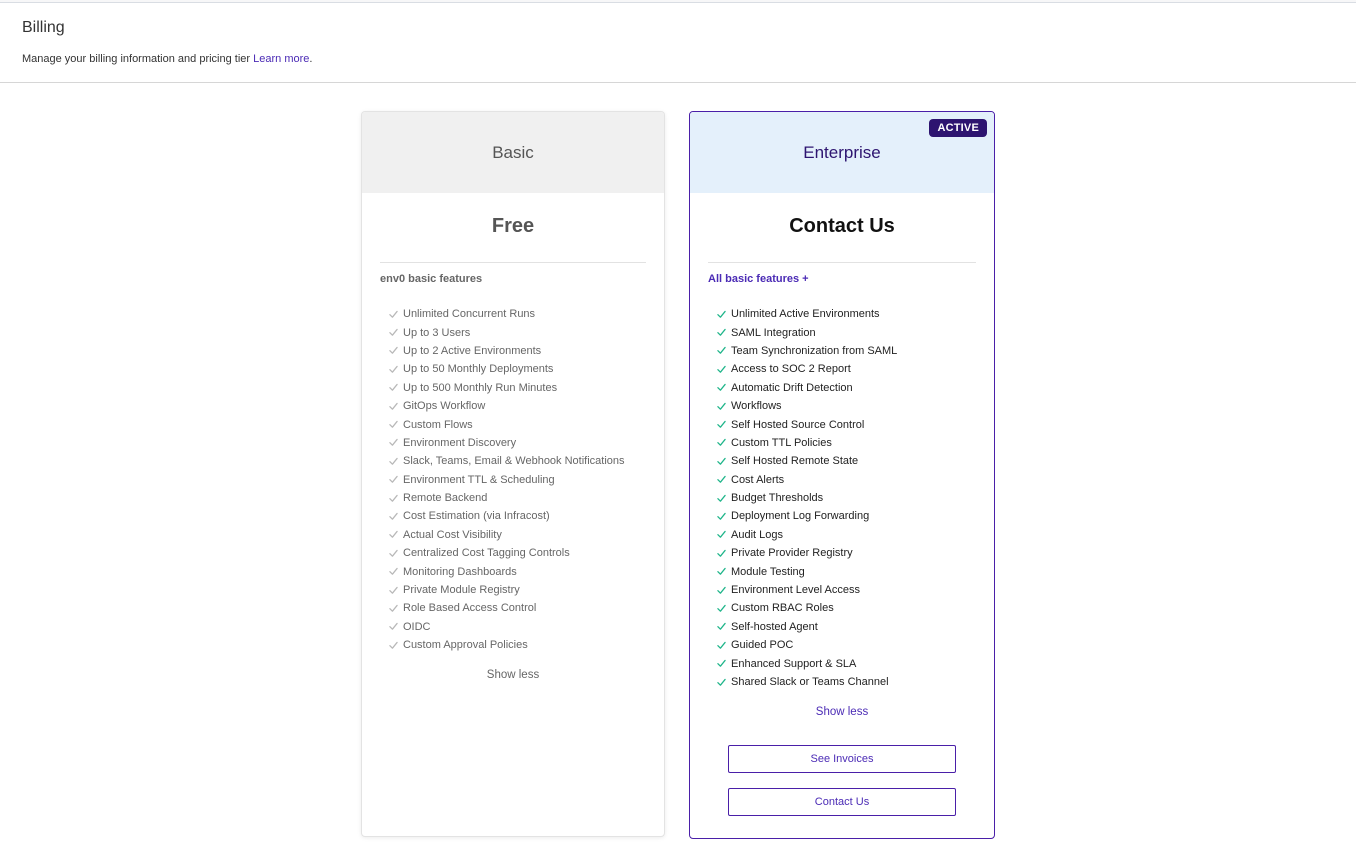 The height and width of the screenshot is (851, 1356). What do you see at coordinates (756, 406) in the screenshot?
I see `feature-label: Workflows` at bounding box center [756, 406].